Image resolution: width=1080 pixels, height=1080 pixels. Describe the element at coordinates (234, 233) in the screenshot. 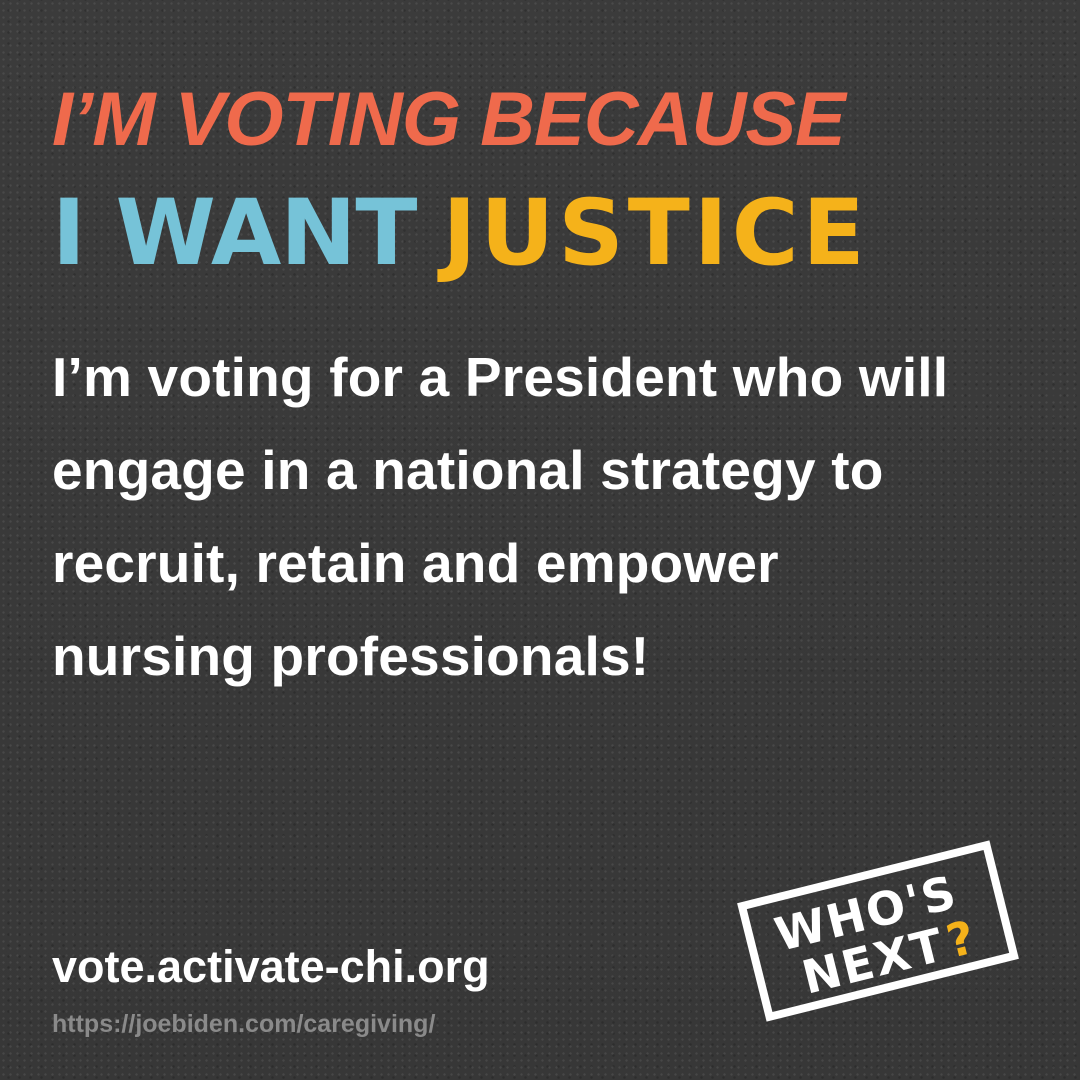

I see `headline-want: I WANT` at that location.